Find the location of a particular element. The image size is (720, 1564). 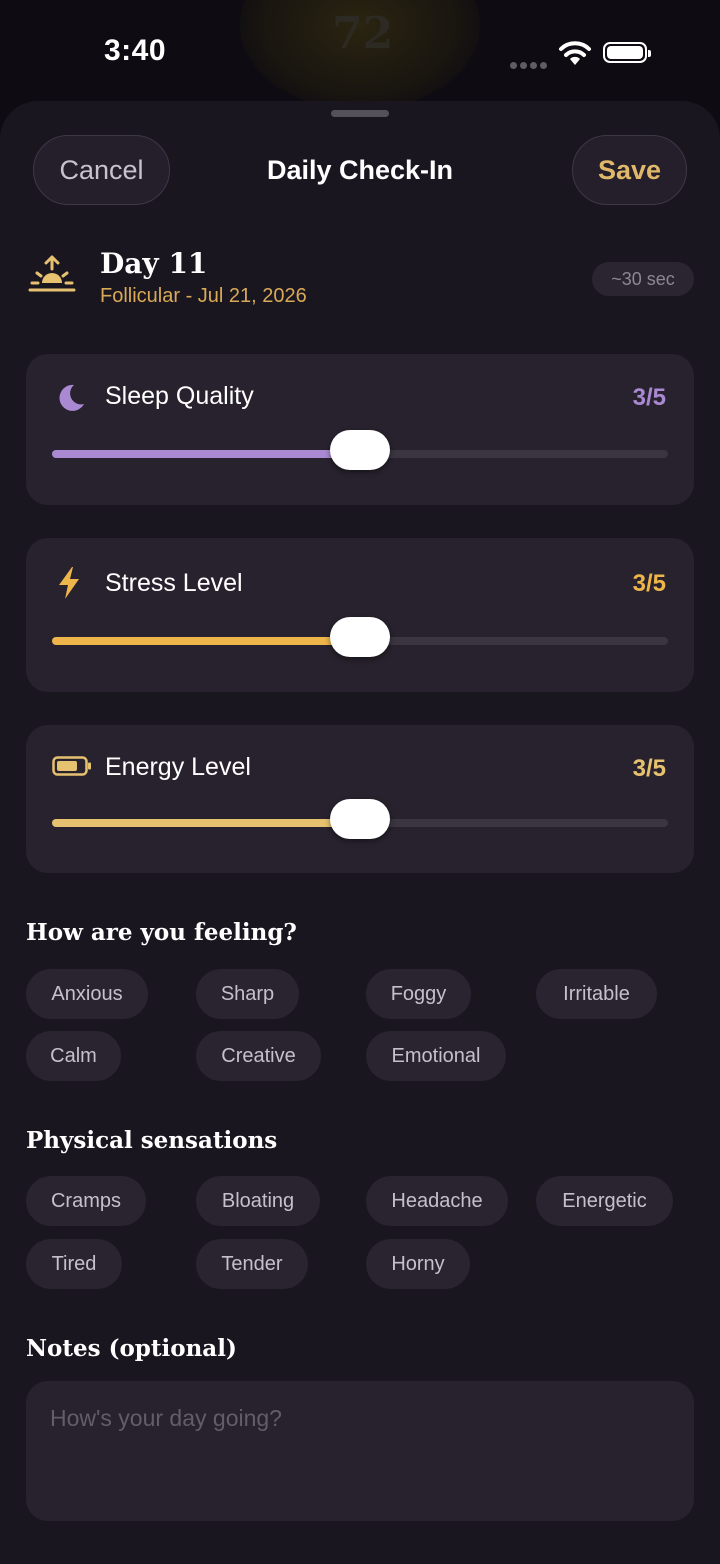

sleep-quality-slider-fill is located at coordinates (206, 454).